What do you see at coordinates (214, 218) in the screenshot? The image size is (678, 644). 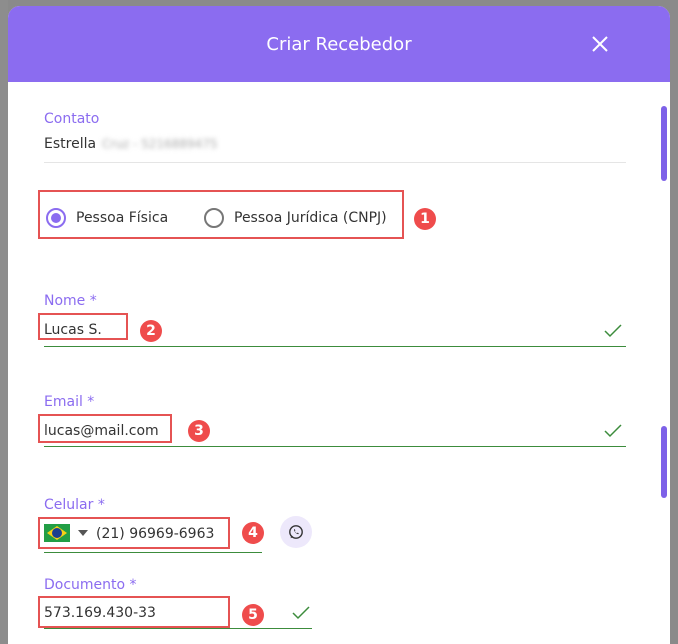 I see `radio-unchecked-icon` at bounding box center [214, 218].